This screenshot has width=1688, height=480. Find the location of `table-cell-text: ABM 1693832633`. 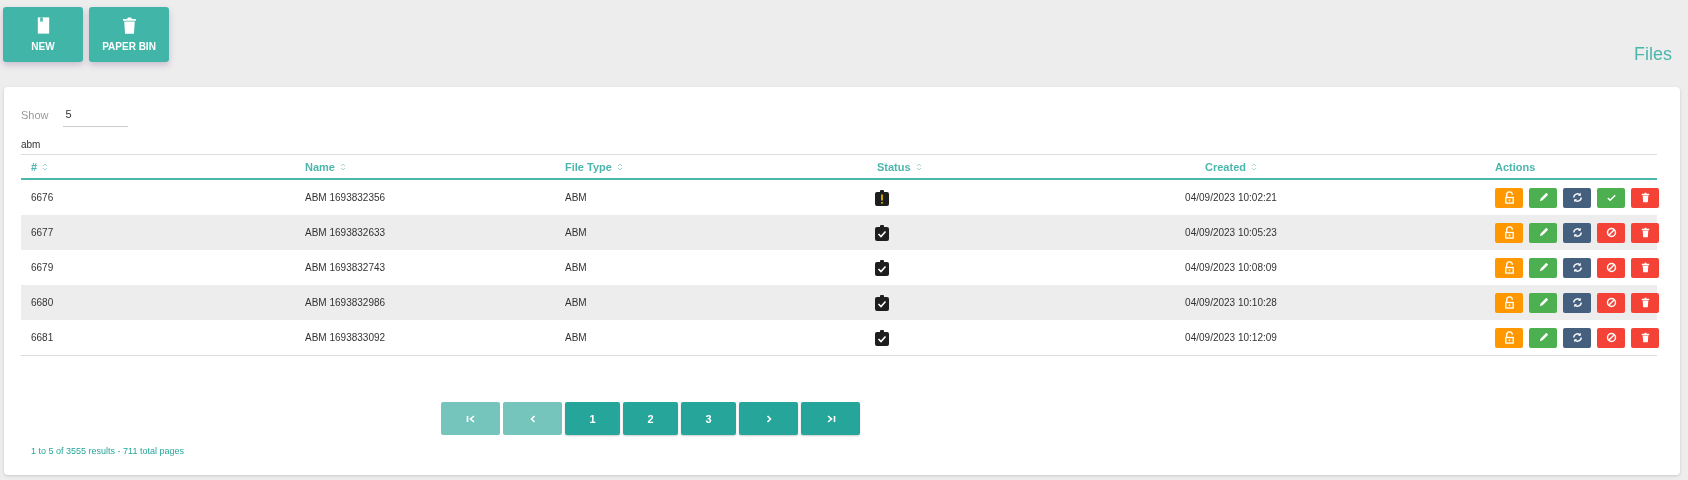

table-cell-text: ABM 1693832633 is located at coordinates (345, 232).